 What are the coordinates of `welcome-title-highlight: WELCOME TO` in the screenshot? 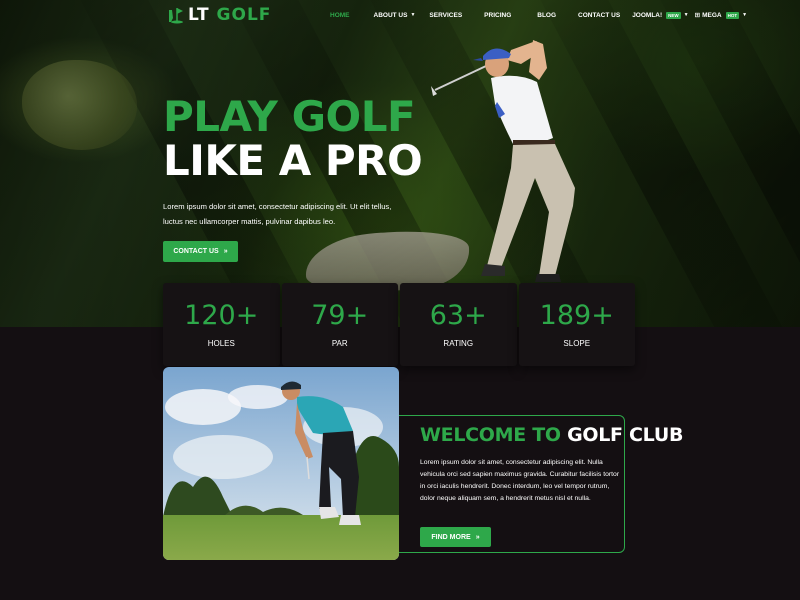 It's located at (490, 435).